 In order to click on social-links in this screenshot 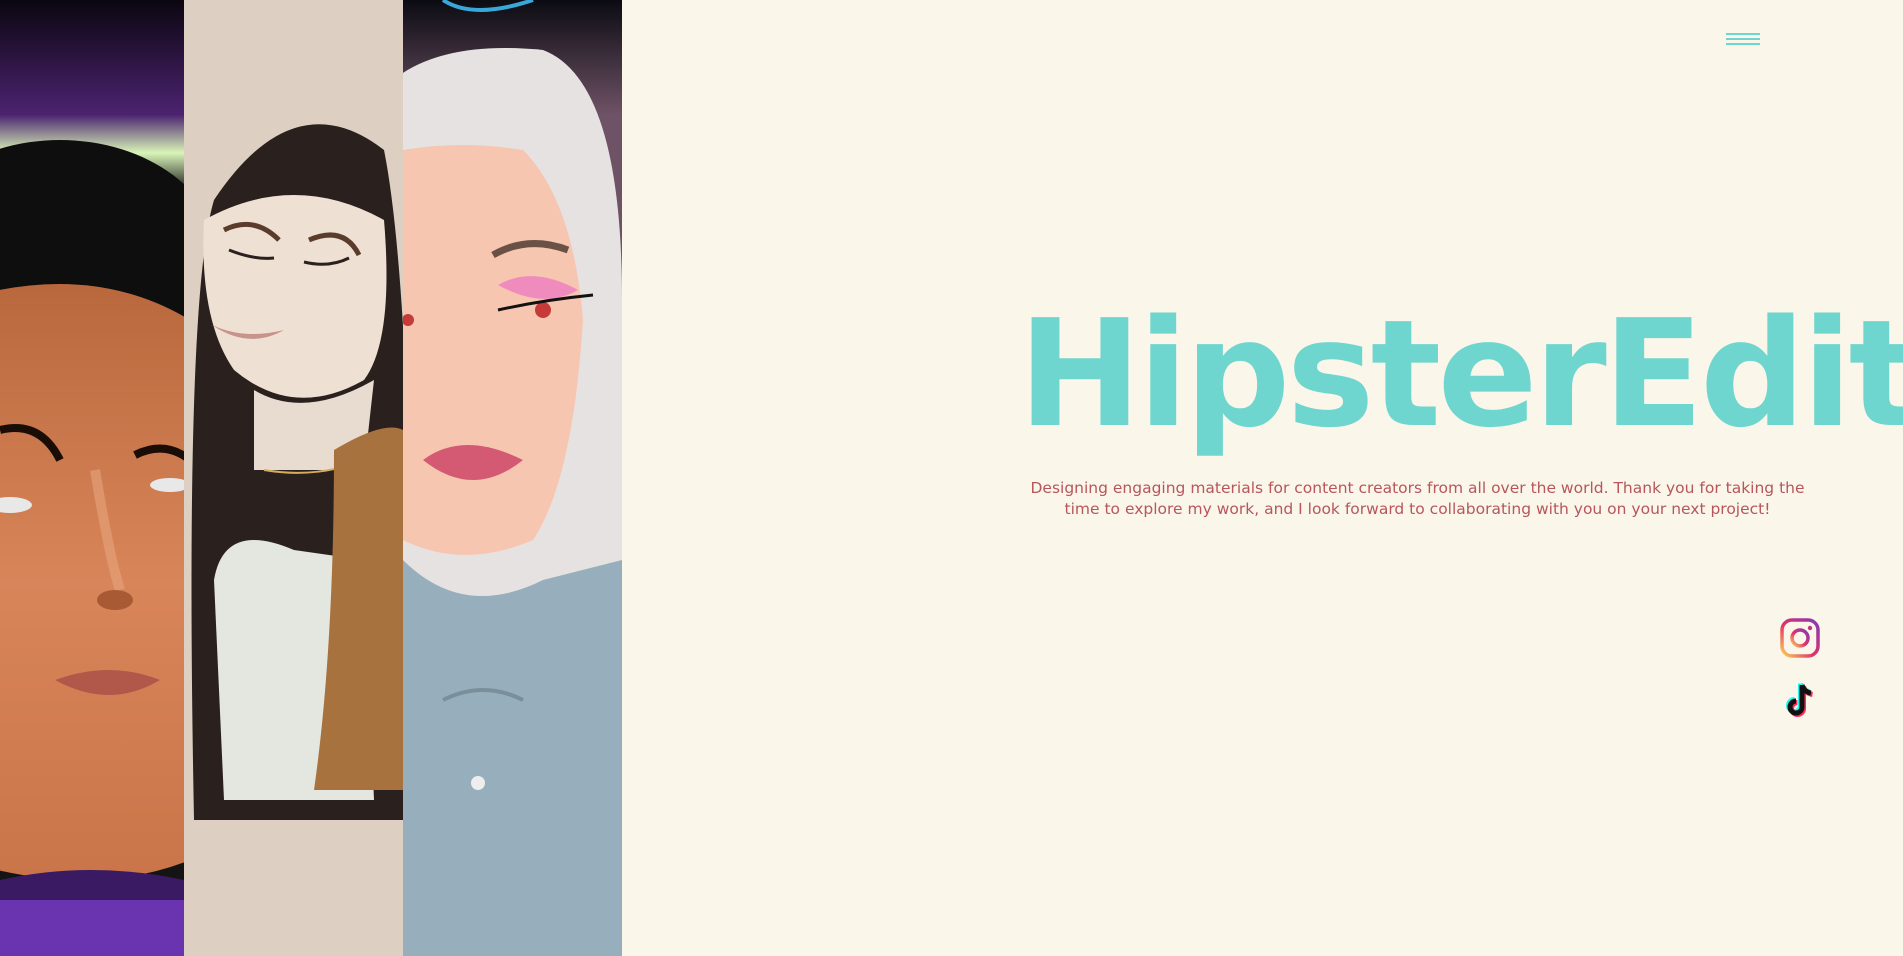, I will do `click(1800, 680)`.